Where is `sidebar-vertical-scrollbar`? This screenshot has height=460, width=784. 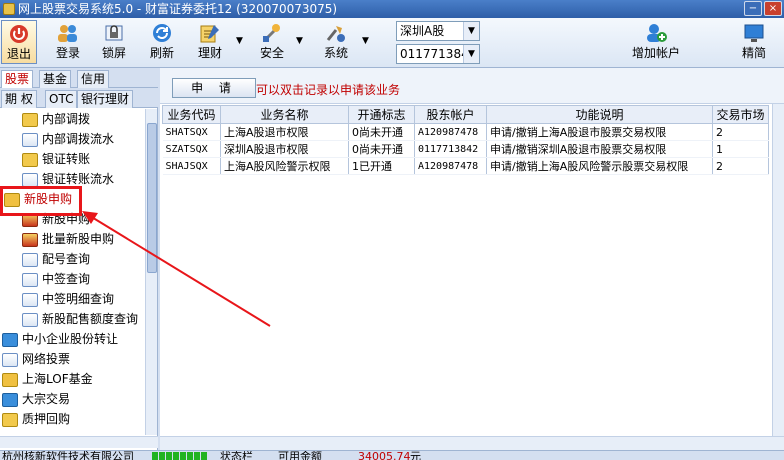 sidebar-vertical-scrollbar is located at coordinates (151, 272).